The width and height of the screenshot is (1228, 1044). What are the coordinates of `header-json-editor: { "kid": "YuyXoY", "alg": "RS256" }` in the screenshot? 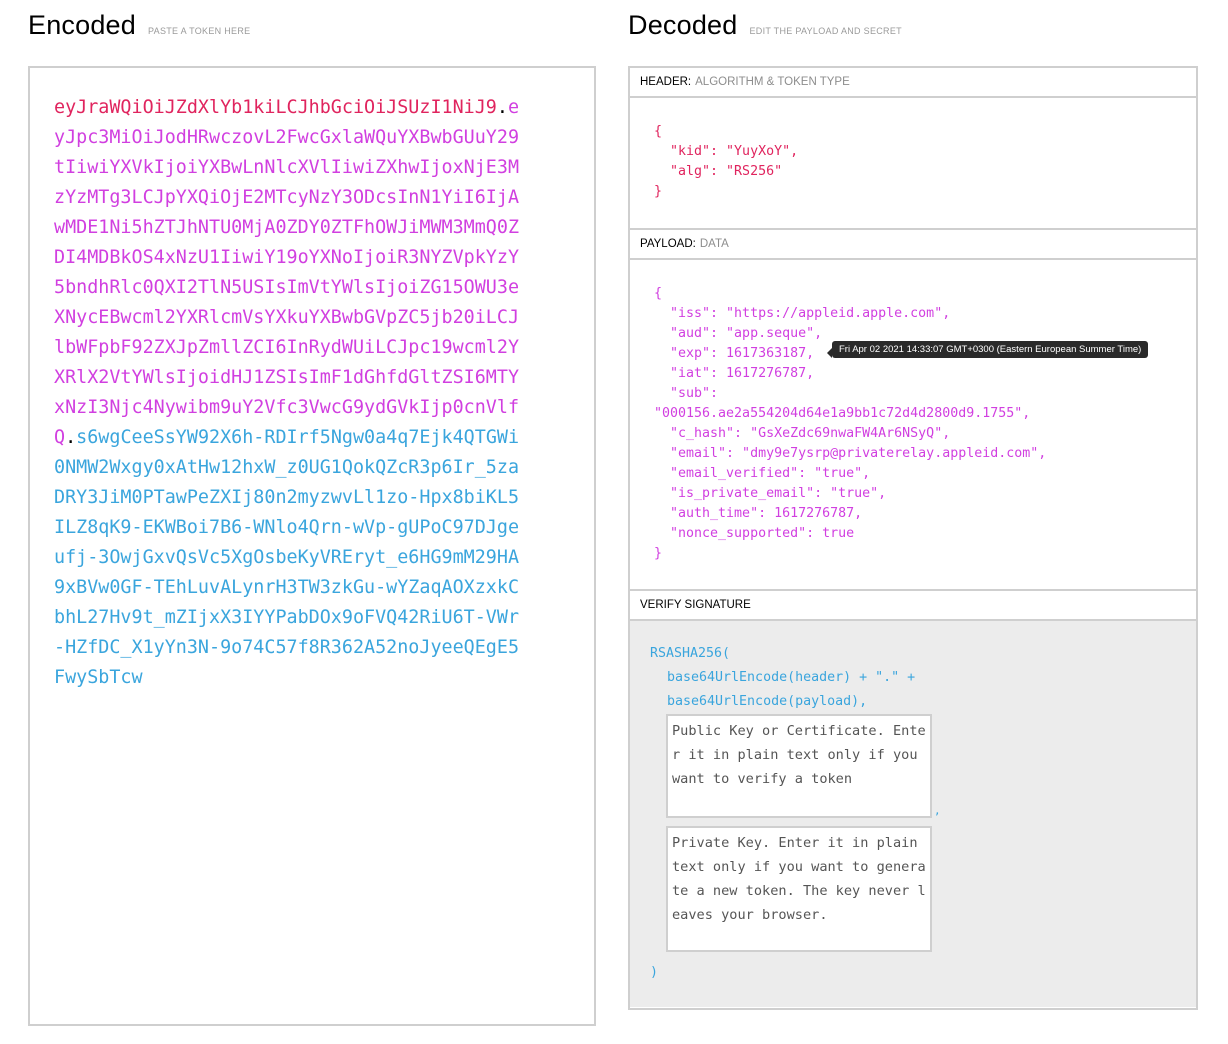 It's located at (913, 164).